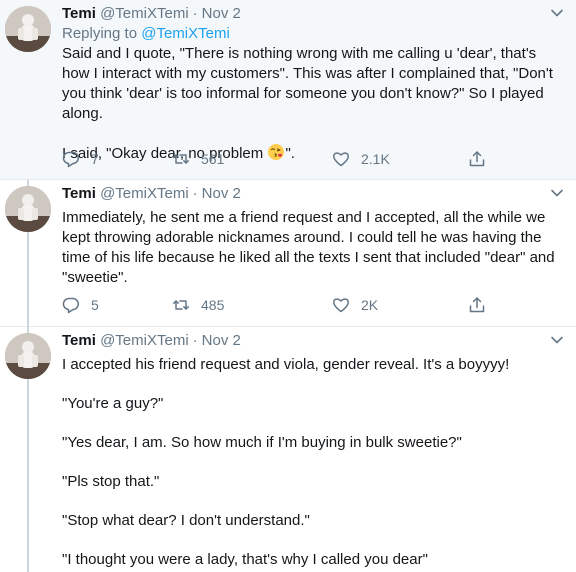  I want to click on tweet-actions: 7 561 2.1K, so click(282, 159).